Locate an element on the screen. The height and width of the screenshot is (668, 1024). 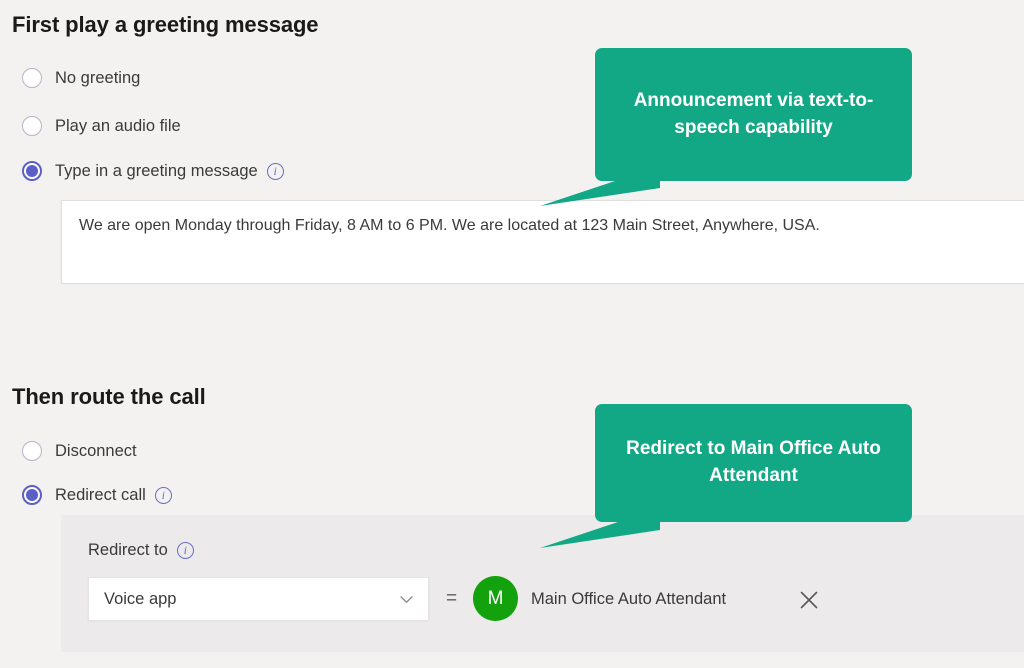
radio-option-play-audio-file: Play an audio file is located at coordinates (101, 126).